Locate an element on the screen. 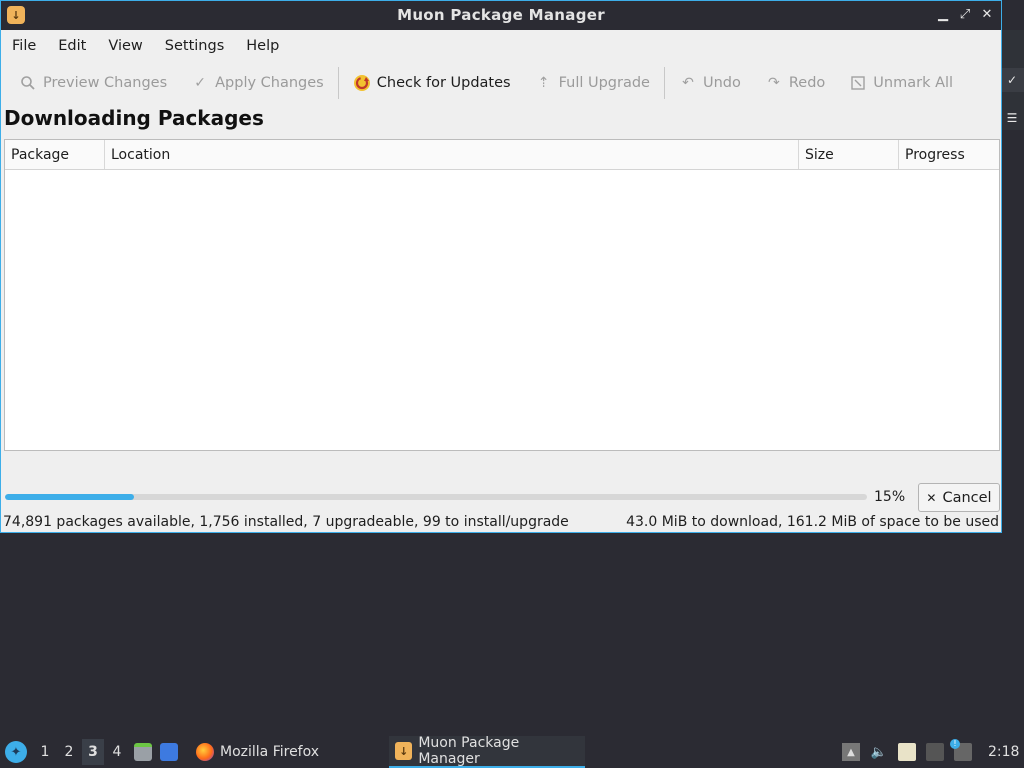  desktop-icon is located at coordinates (169, 752).